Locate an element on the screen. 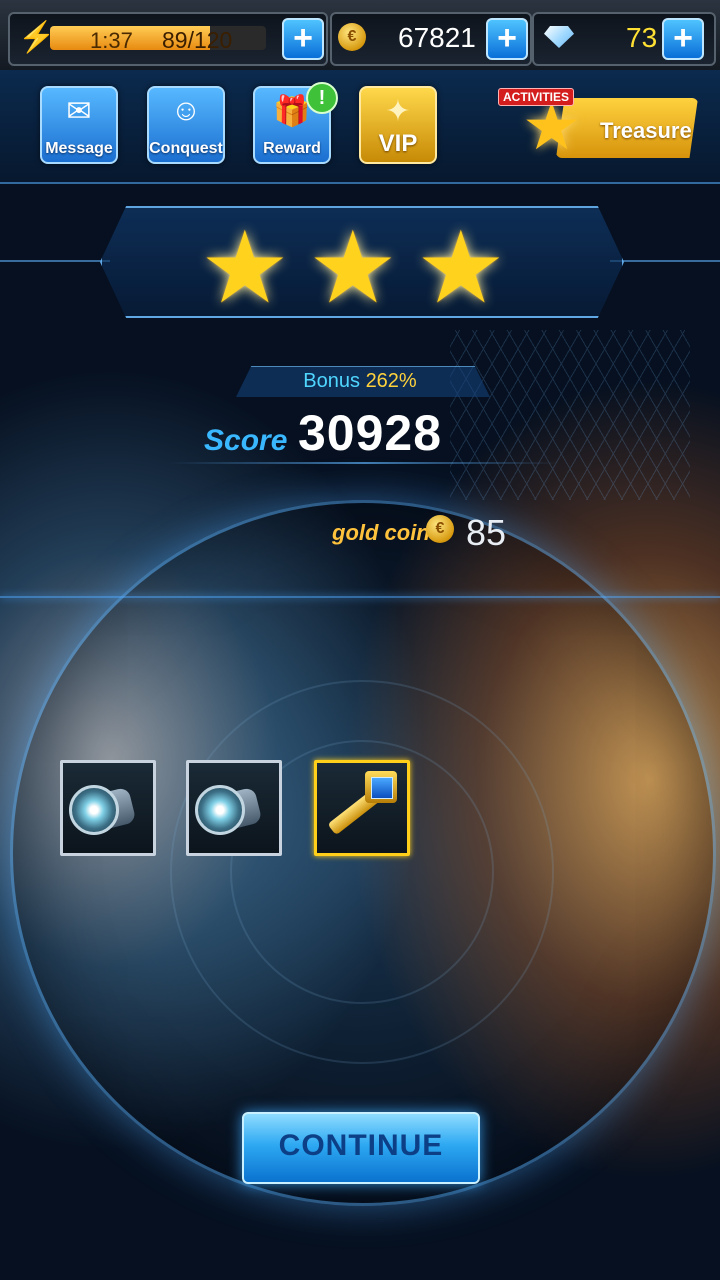 This screenshot has width=720, height=1280. bonus-text: Bonus 262% is located at coordinates (360, 381).